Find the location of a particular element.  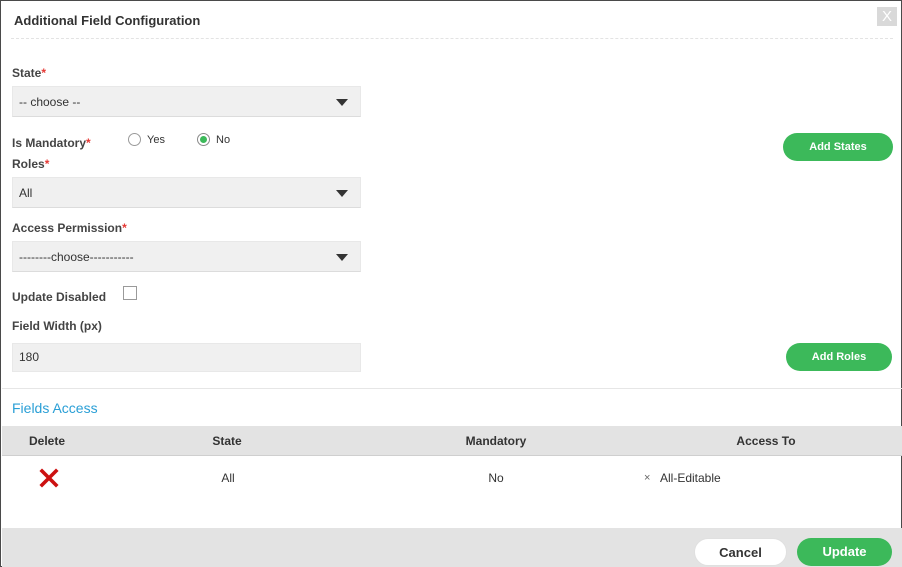

access-permission-select: --------choose----------- is located at coordinates (186, 256).